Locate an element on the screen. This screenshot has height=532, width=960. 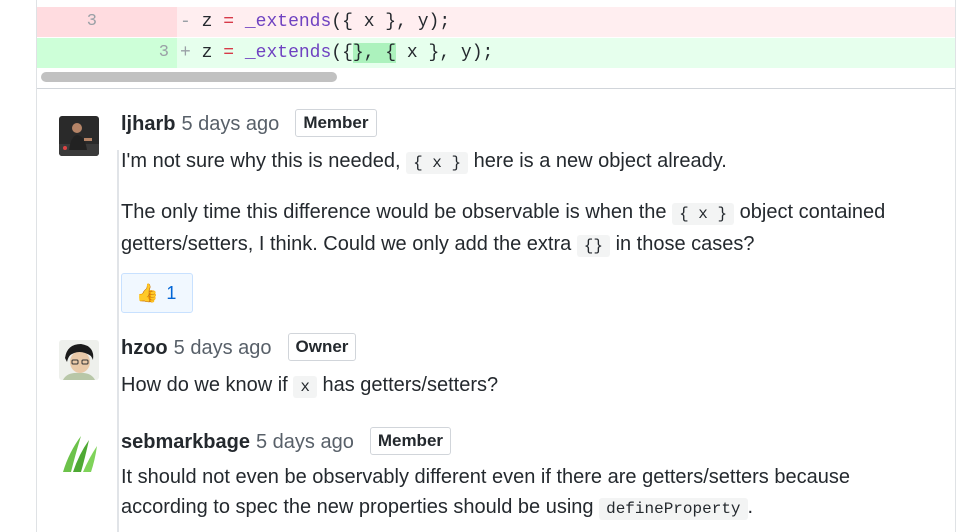
author-name: sebmarkbage is located at coordinates (185, 442).